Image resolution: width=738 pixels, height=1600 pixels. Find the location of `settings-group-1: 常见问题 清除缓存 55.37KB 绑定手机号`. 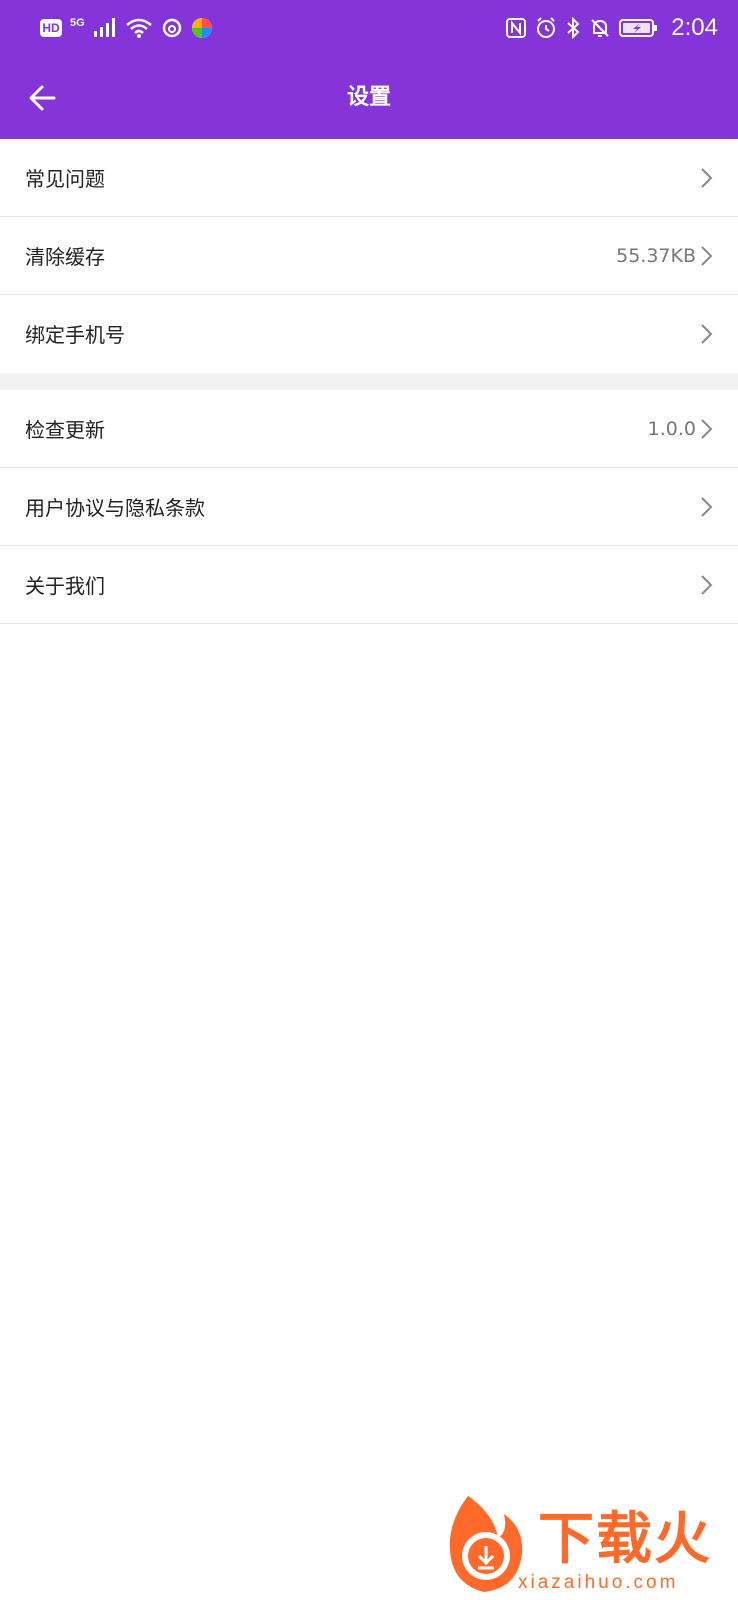

settings-group-1: 常见问题 清除缓存 55.37KB 绑定手机号 is located at coordinates (369, 255).